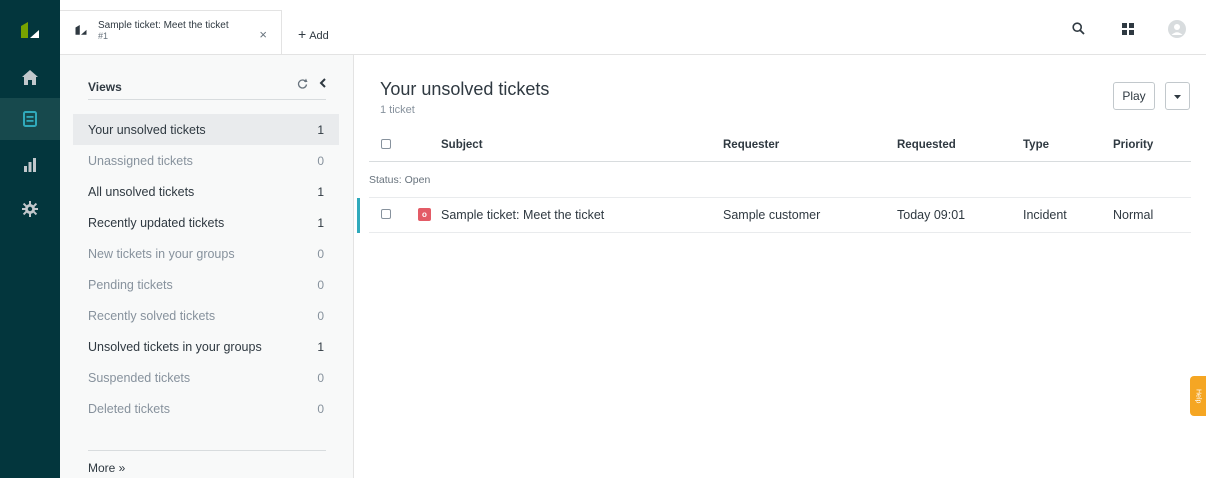  What do you see at coordinates (1078, 31) in the screenshot?
I see `search-icon` at bounding box center [1078, 31].